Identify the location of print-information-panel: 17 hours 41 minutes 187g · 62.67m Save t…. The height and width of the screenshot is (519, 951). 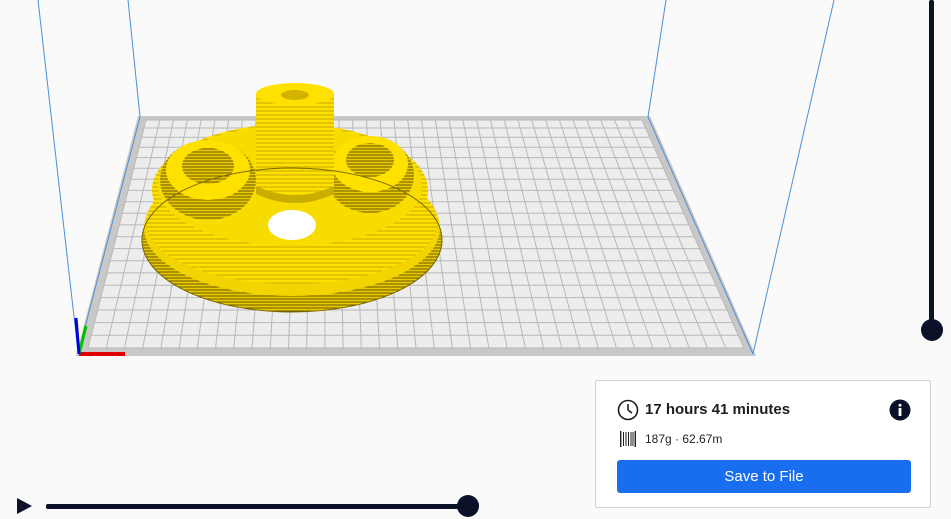
(763, 444).